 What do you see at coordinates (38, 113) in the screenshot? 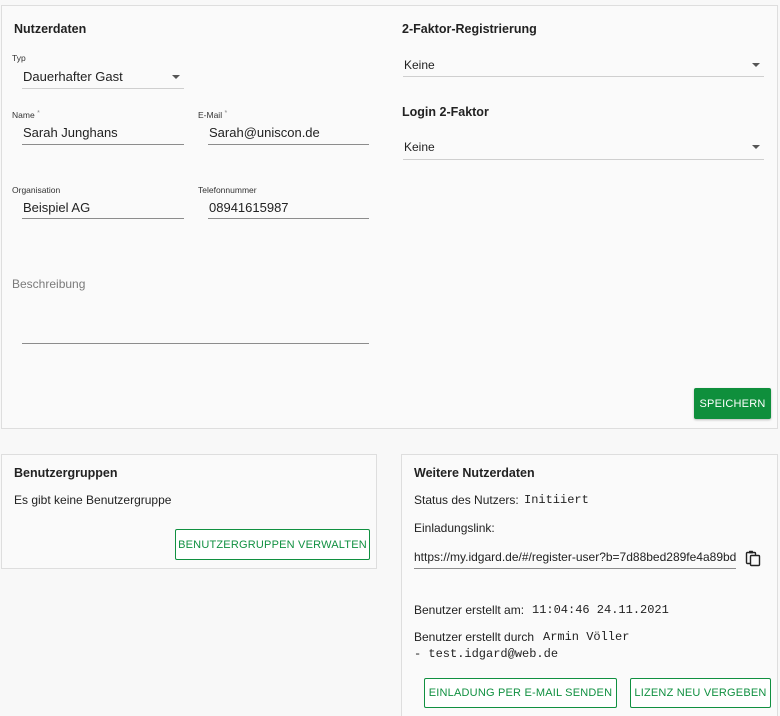
I see `name-required-mark: *` at bounding box center [38, 113].